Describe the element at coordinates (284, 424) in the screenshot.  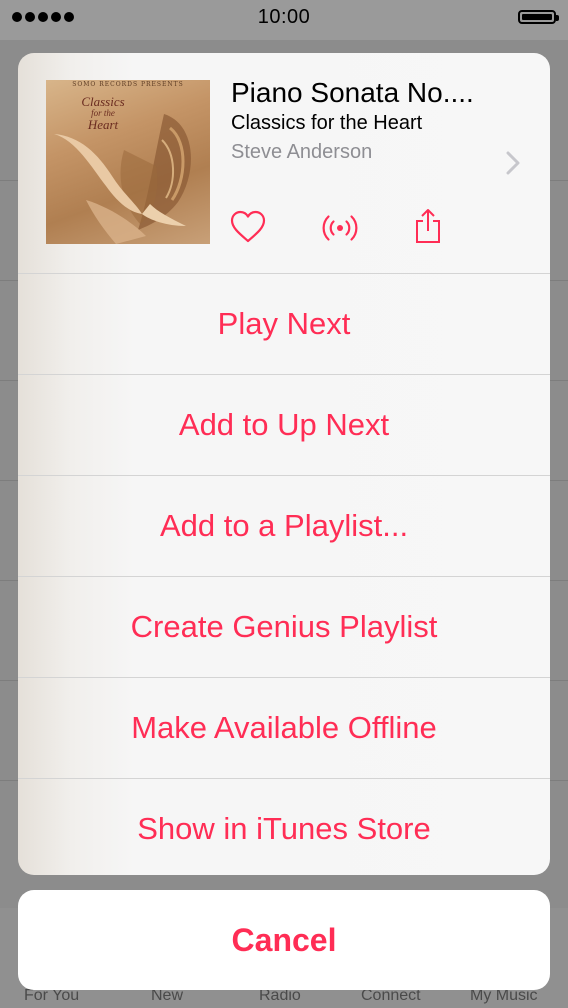
I see `add-to-up-next-button: Add to Up Next` at that location.